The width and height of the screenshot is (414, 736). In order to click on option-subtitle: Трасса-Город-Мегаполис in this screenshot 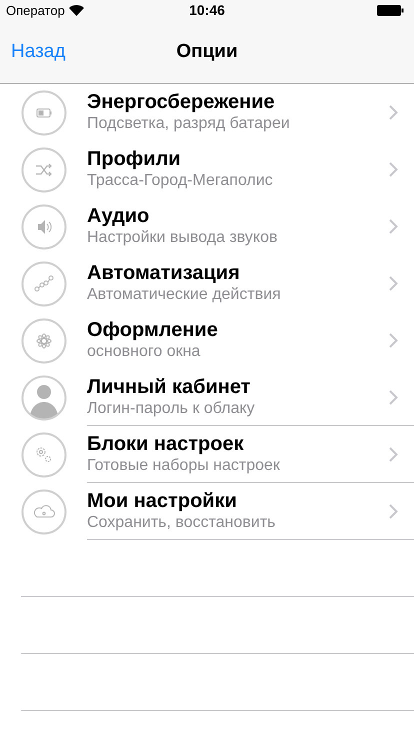, I will do `click(180, 181)`.